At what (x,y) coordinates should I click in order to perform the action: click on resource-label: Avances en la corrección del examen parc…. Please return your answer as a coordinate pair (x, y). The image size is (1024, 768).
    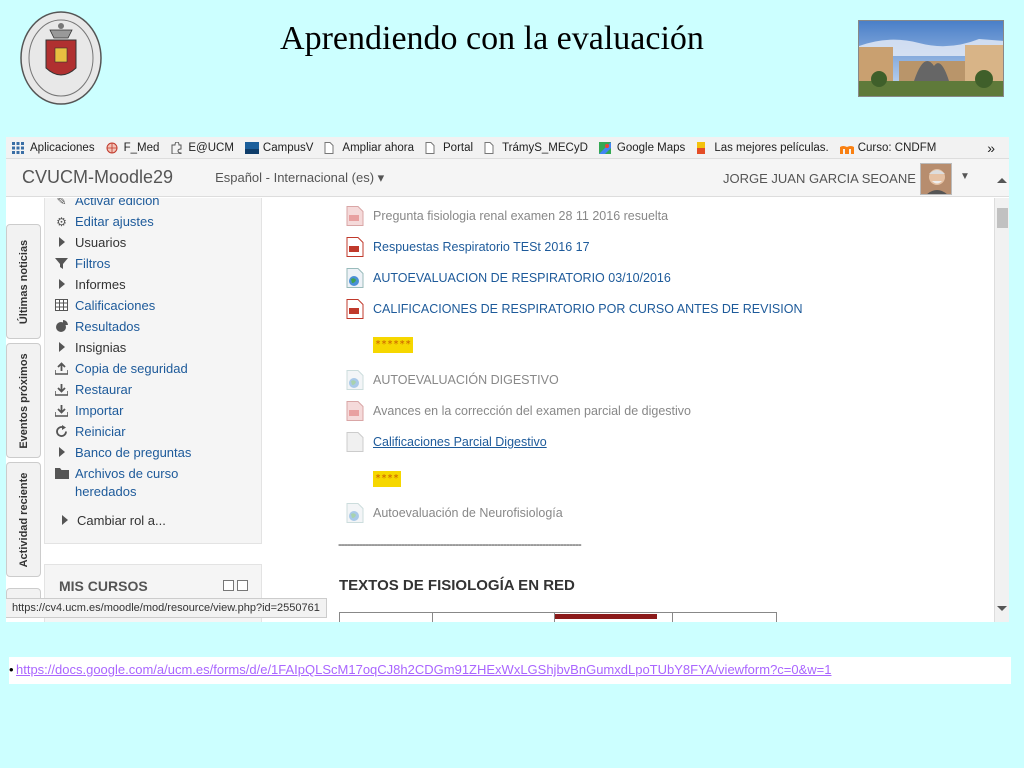
    Looking at the image, I should click on (532, 411).